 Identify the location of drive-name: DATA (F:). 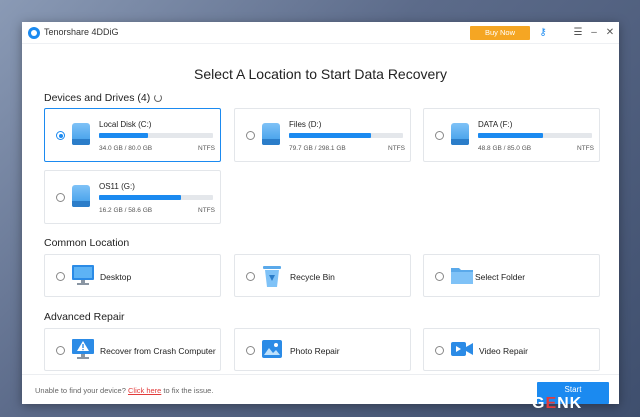
(495, 124).